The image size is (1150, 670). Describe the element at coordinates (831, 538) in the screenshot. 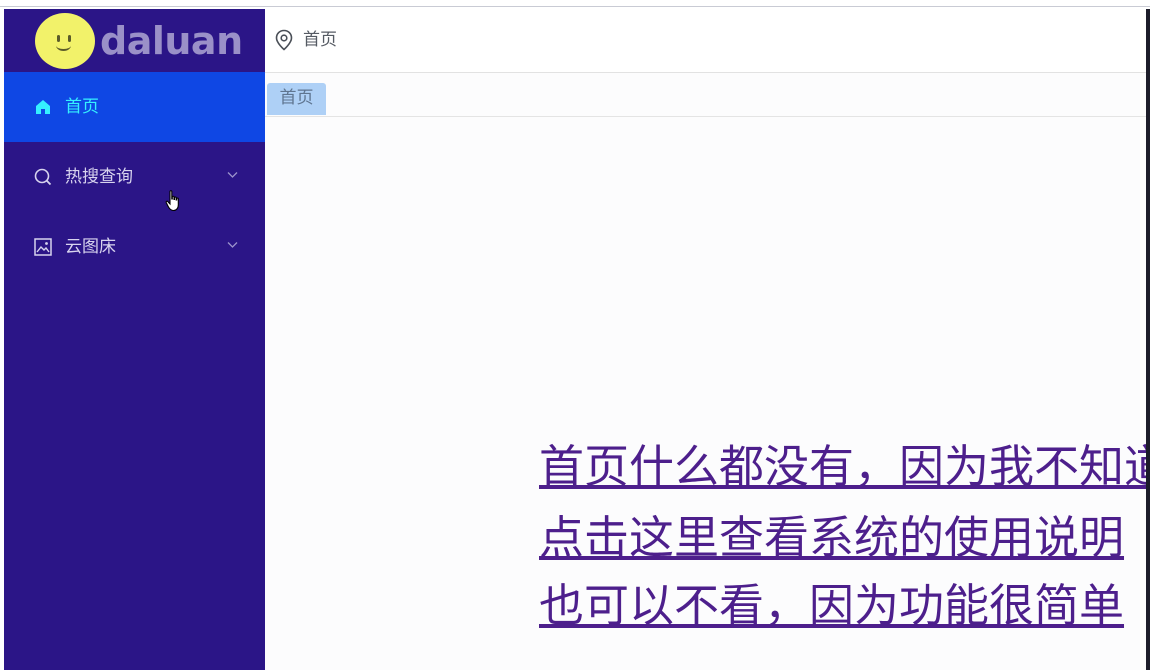

I see `usage-guide-link: 点击这里查看系统的使用说明` at that location.